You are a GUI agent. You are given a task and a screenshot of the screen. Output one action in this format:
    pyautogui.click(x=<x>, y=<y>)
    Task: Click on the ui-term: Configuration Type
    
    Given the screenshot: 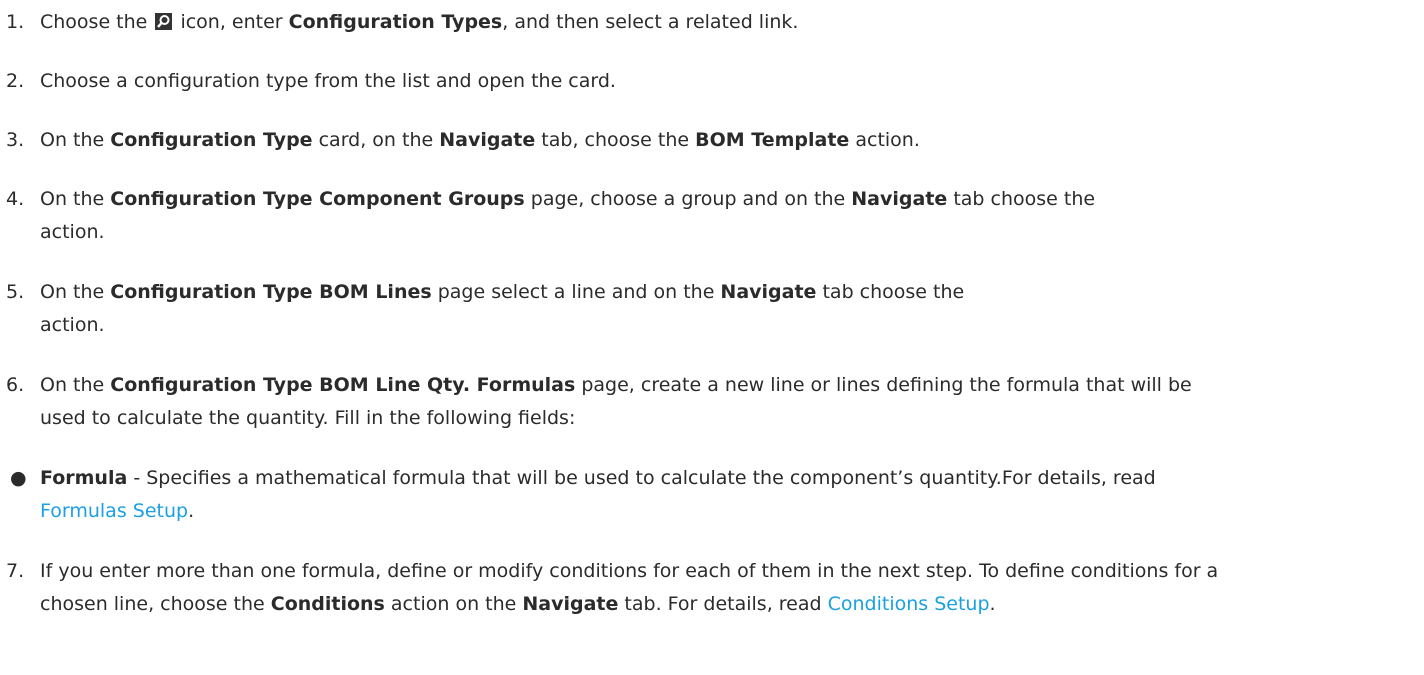 What is the action you would take?
    pyautogui.click(x=211, y=140)
    